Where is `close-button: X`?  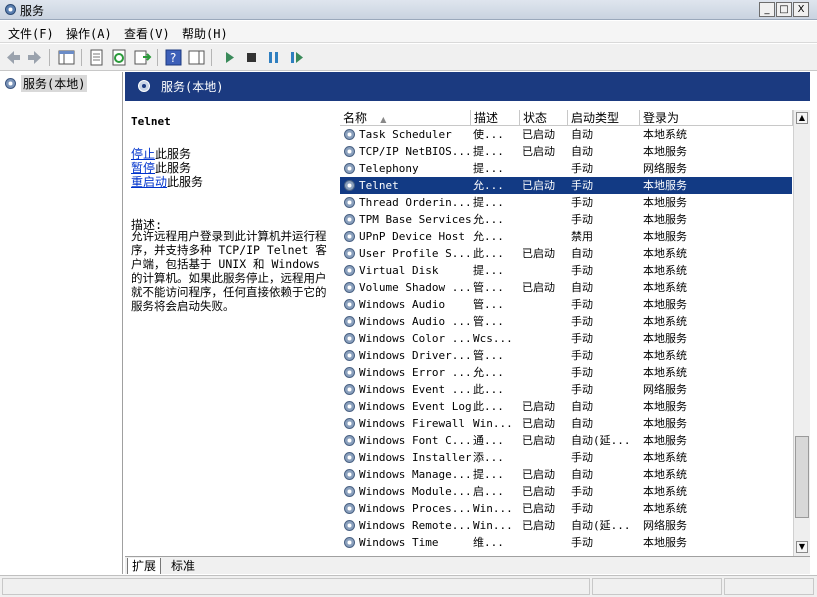 close-button: X is located at coordinates (801, 9).